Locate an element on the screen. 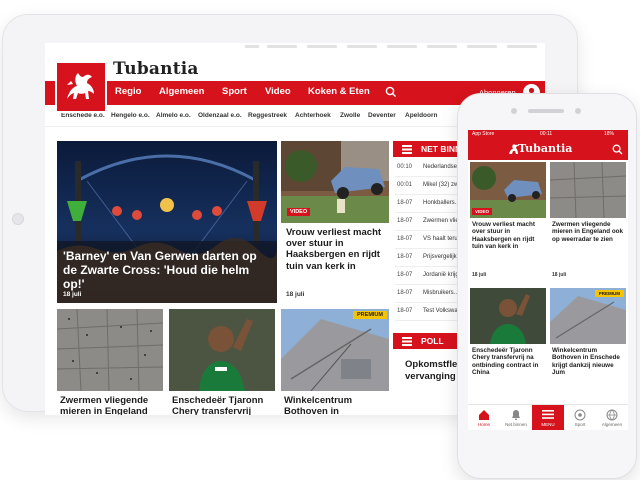  subnav-achterhoek: Achterhoek is located at coordinates (313, 115).